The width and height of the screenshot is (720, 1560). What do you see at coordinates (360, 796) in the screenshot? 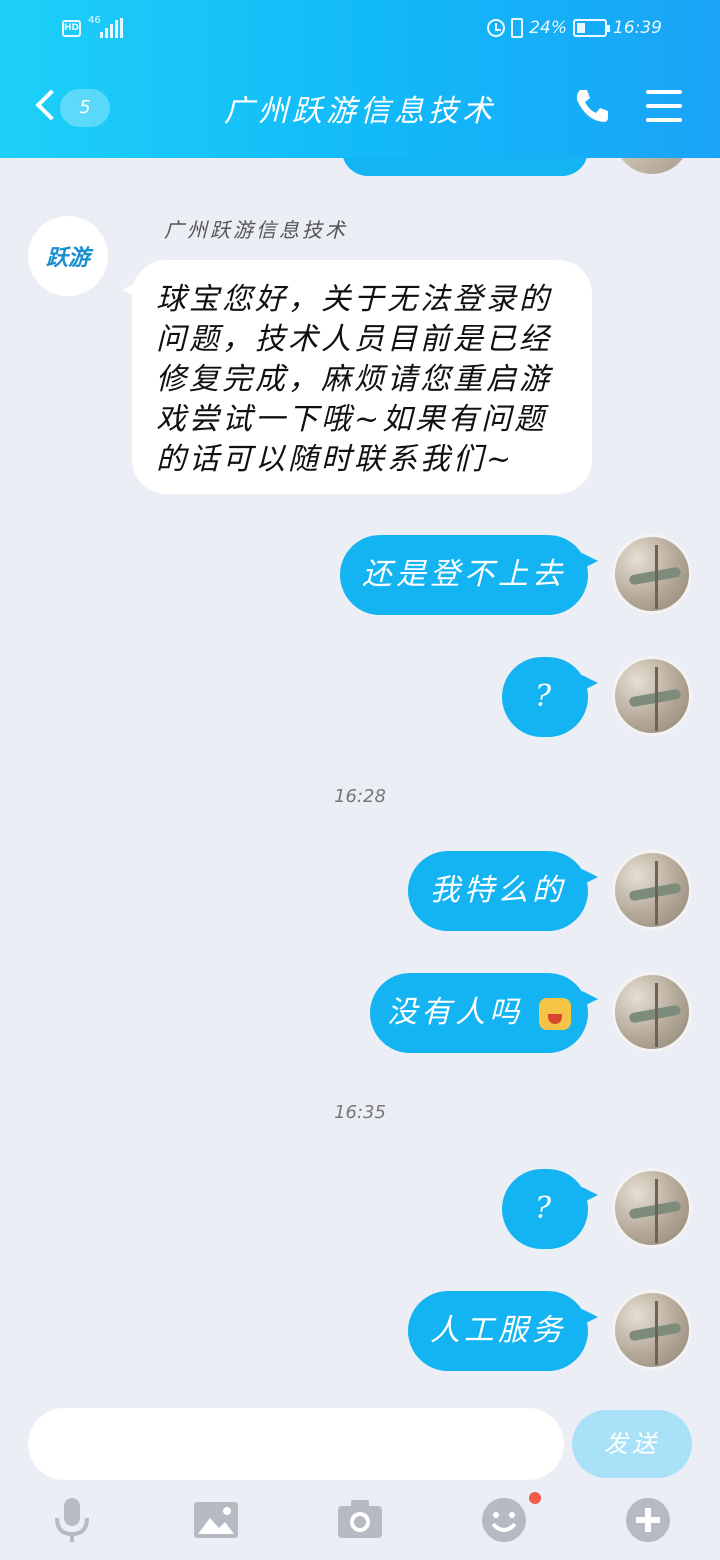
I see `timestamp: 16:28` at bounding box center [360, 796].